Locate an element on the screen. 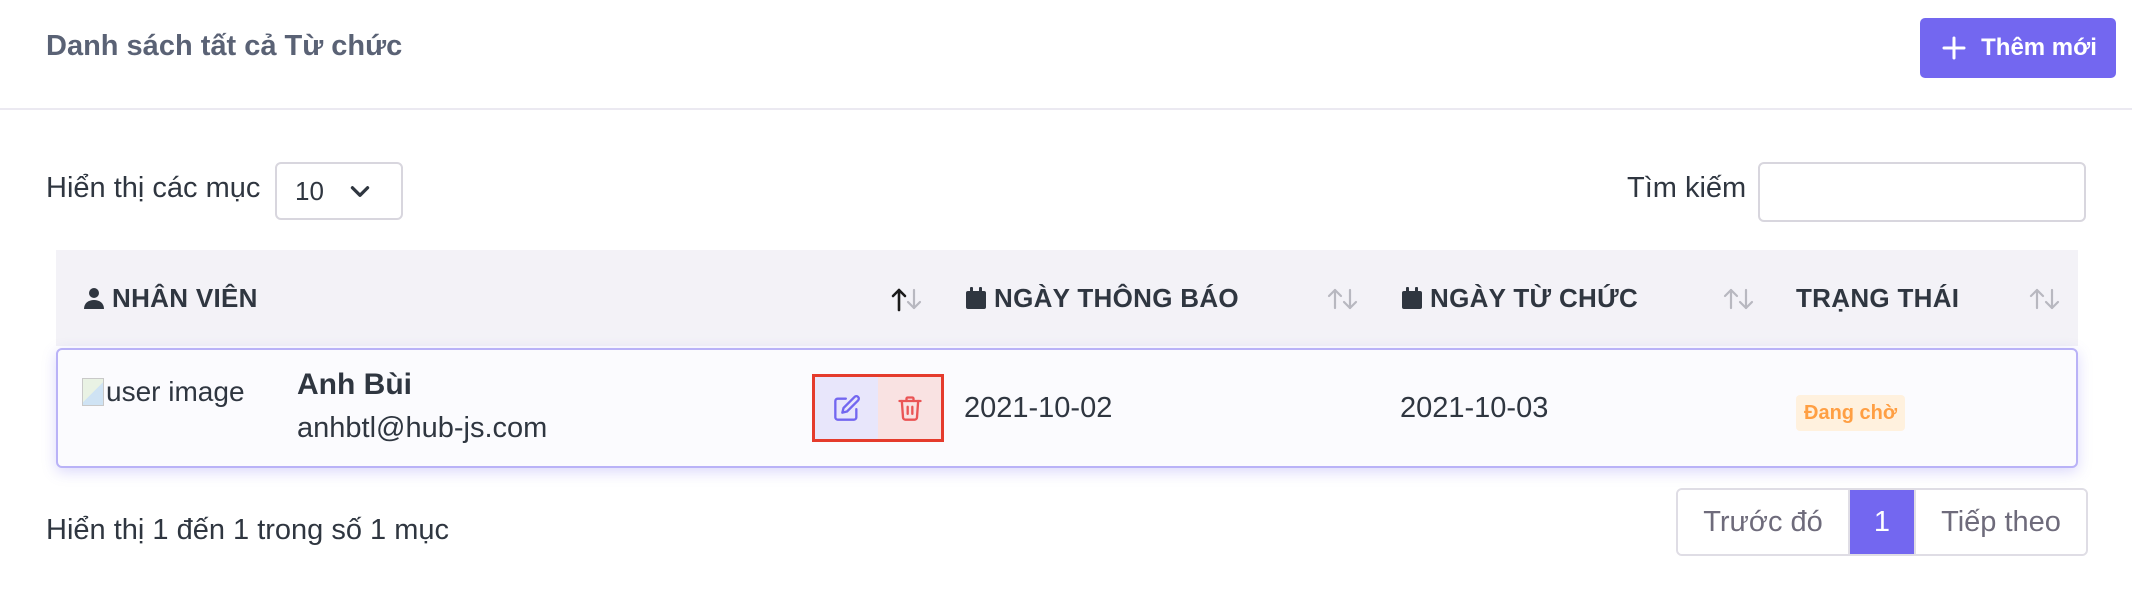  header-divider is located at coordinates (1066, 109).